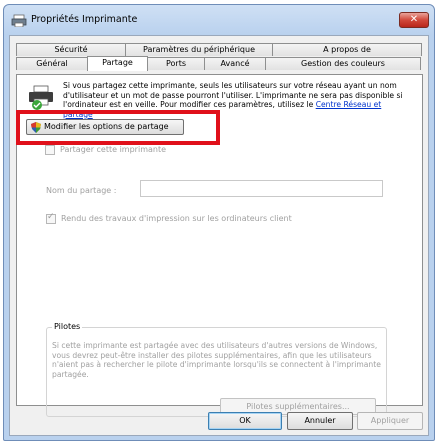 The width and height of the screenshot is (440, 445). Describe the element at coordinates (118, 127) in the screenshot. I see `highlight-box` at that location.